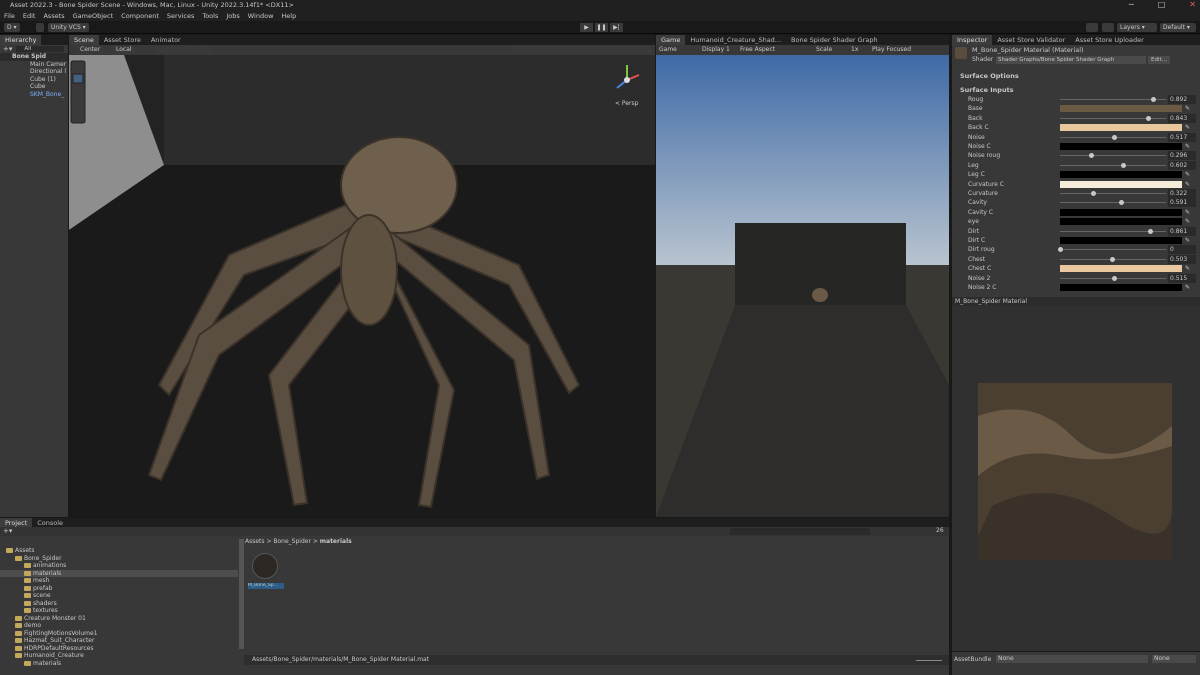  What do you see at coordinates (1182, 156) in the screenshot?
I see `property-value: 0.296` at bounding box center [1182, 156].